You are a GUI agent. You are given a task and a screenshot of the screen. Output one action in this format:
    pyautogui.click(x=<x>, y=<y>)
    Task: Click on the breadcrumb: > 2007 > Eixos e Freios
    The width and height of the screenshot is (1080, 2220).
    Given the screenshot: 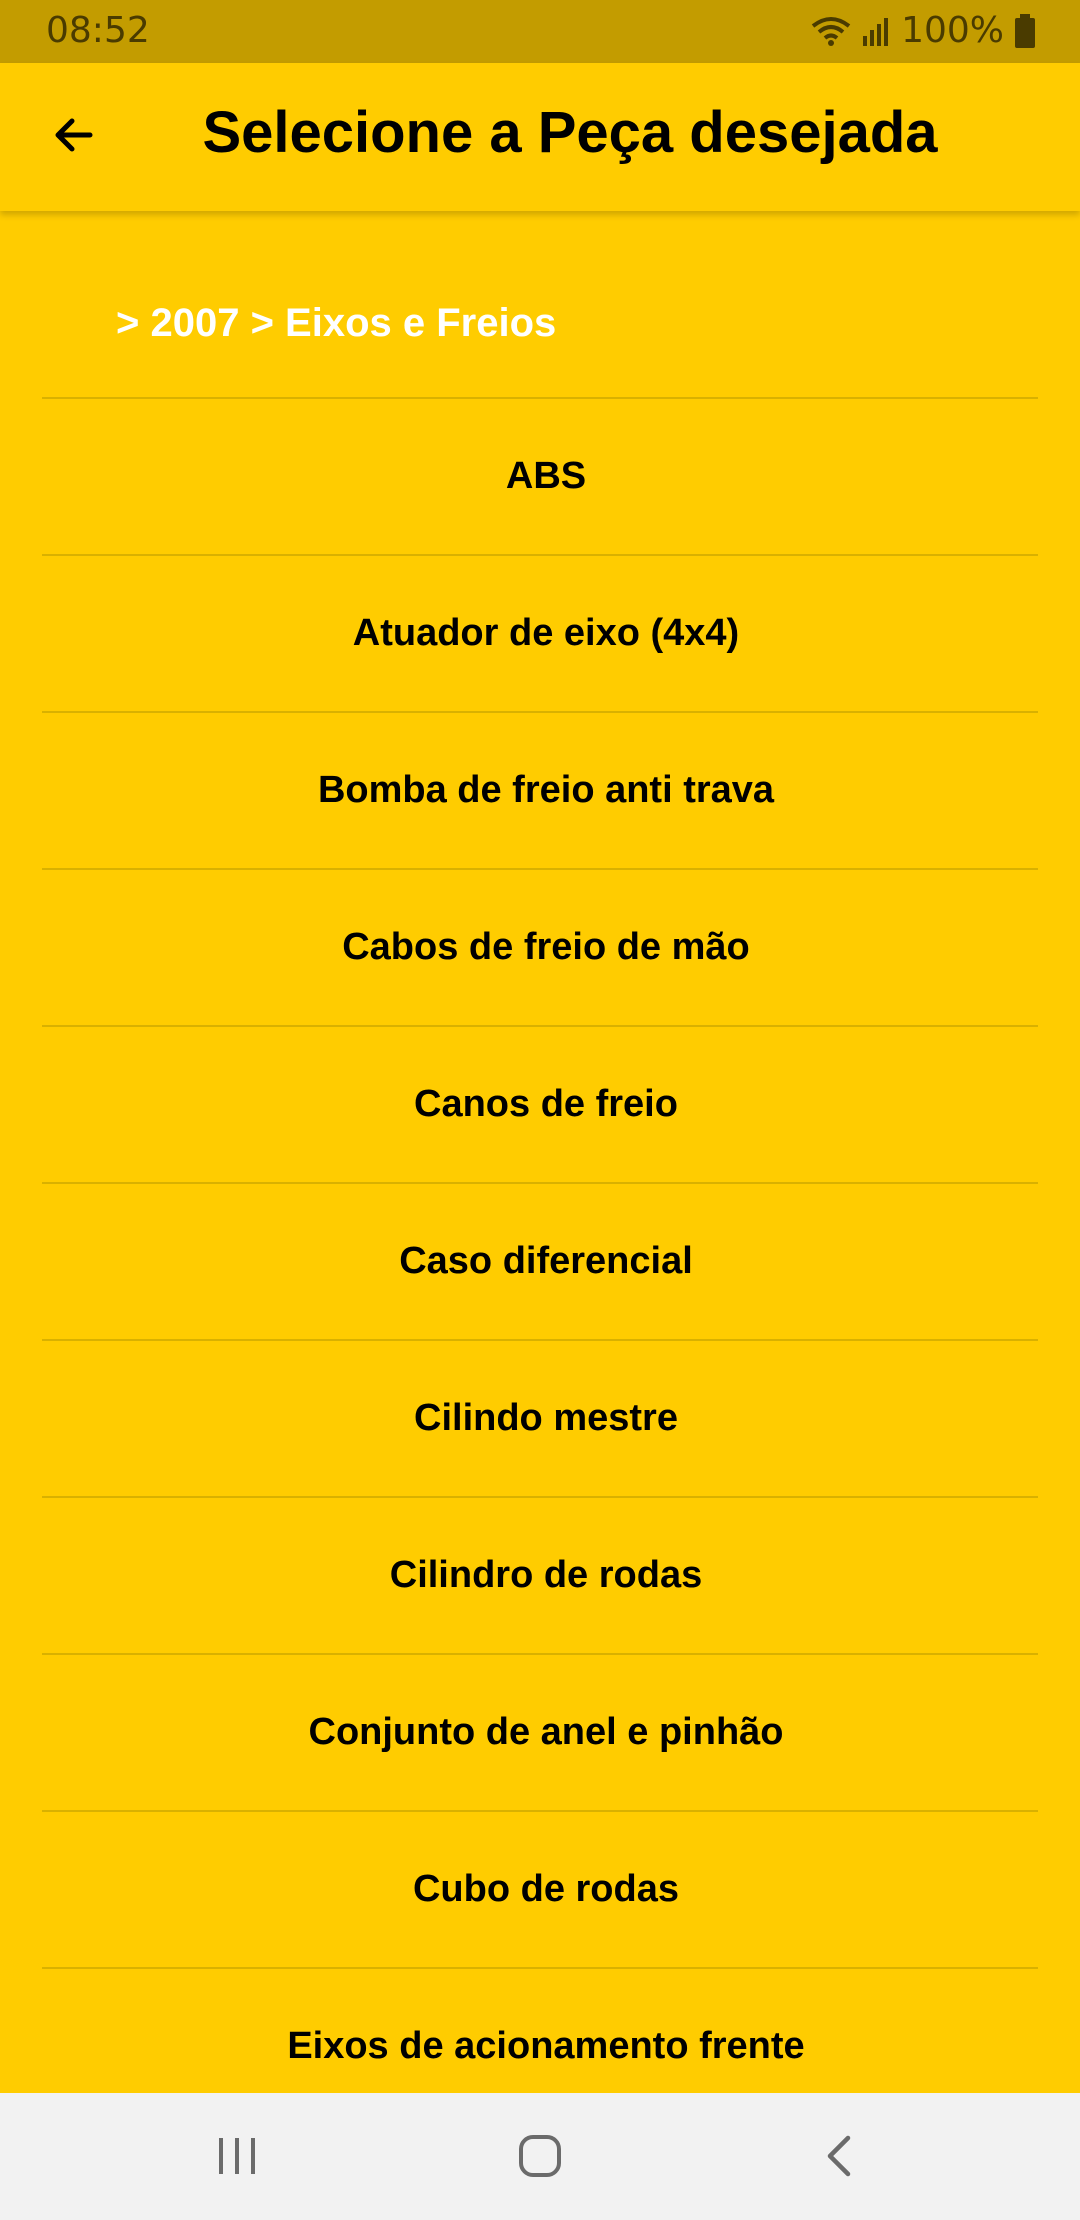 What is the action you would take?
    pyautogui.click(x=336, y=323)
    